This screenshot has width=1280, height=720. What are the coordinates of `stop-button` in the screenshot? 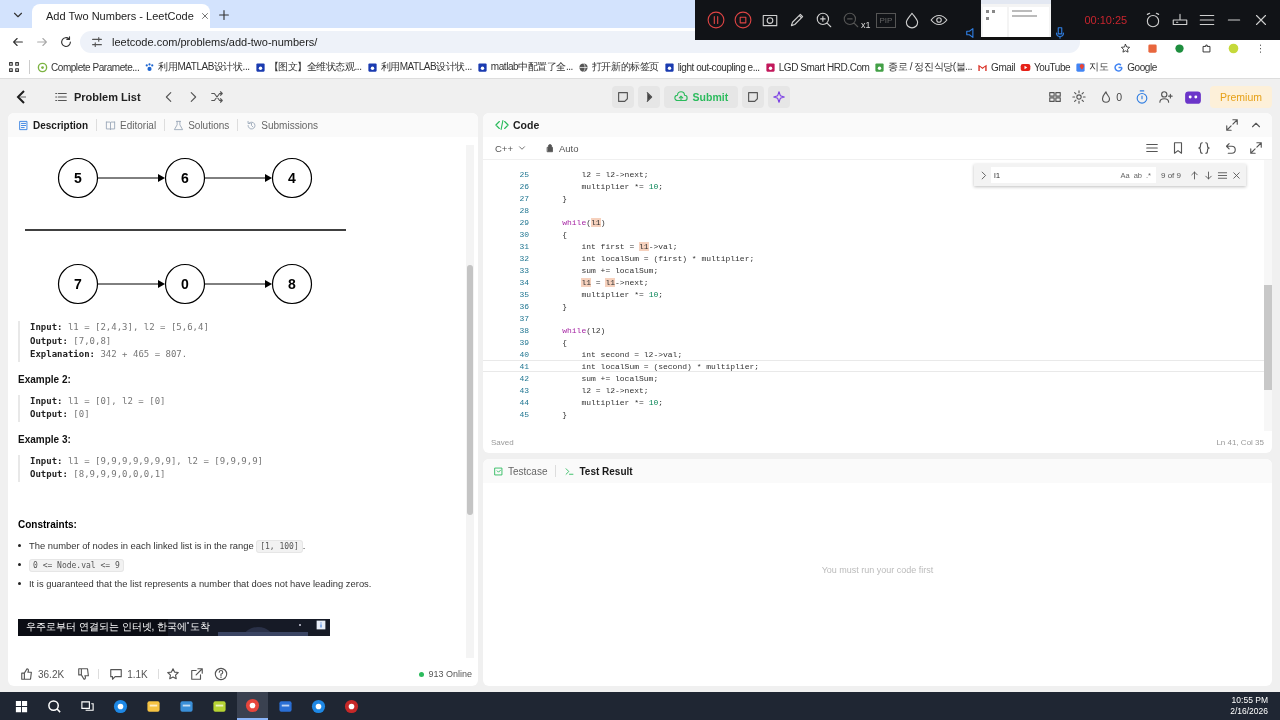 It's located at (743, 20).